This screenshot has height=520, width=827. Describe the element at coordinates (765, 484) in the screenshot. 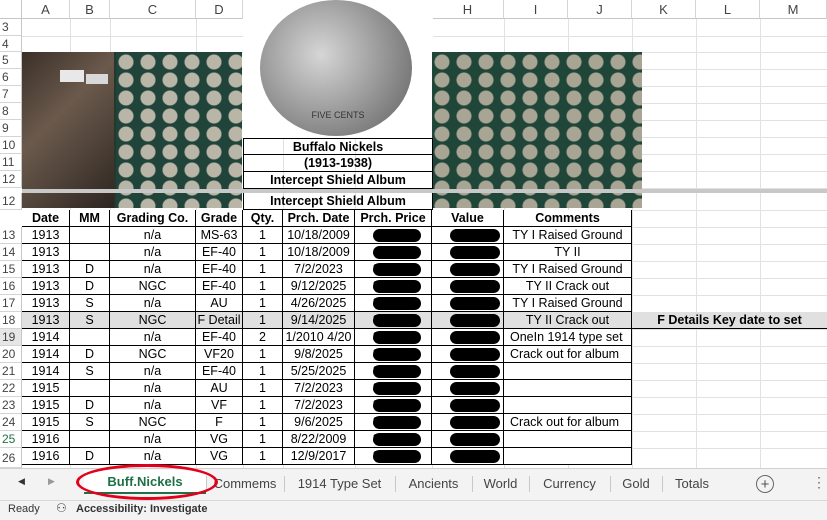

I see `add-sheet-icon: +` at that location.